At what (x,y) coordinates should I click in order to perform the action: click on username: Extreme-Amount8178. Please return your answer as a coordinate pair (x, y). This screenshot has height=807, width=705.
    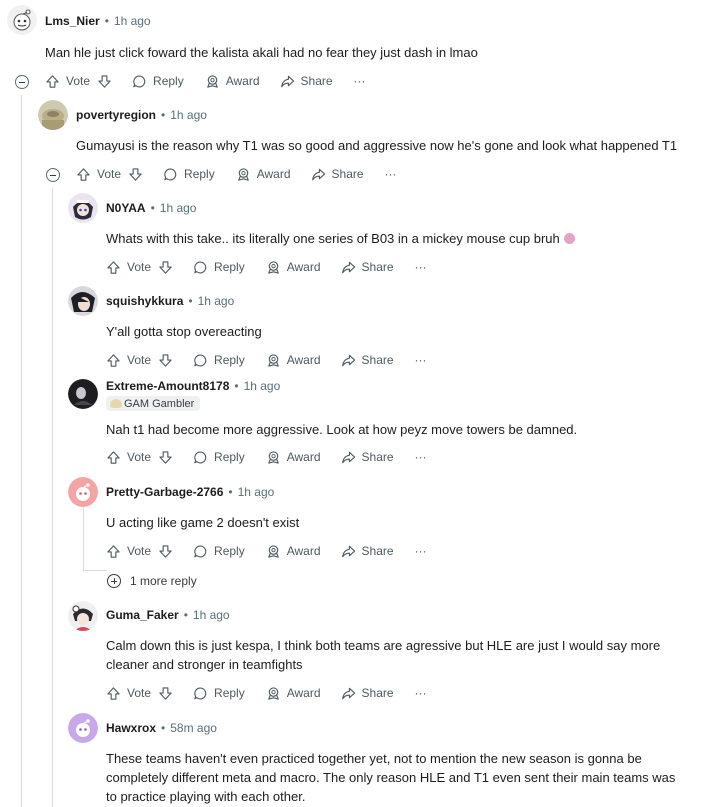
    Looking at the image, I should click on (167, 386).